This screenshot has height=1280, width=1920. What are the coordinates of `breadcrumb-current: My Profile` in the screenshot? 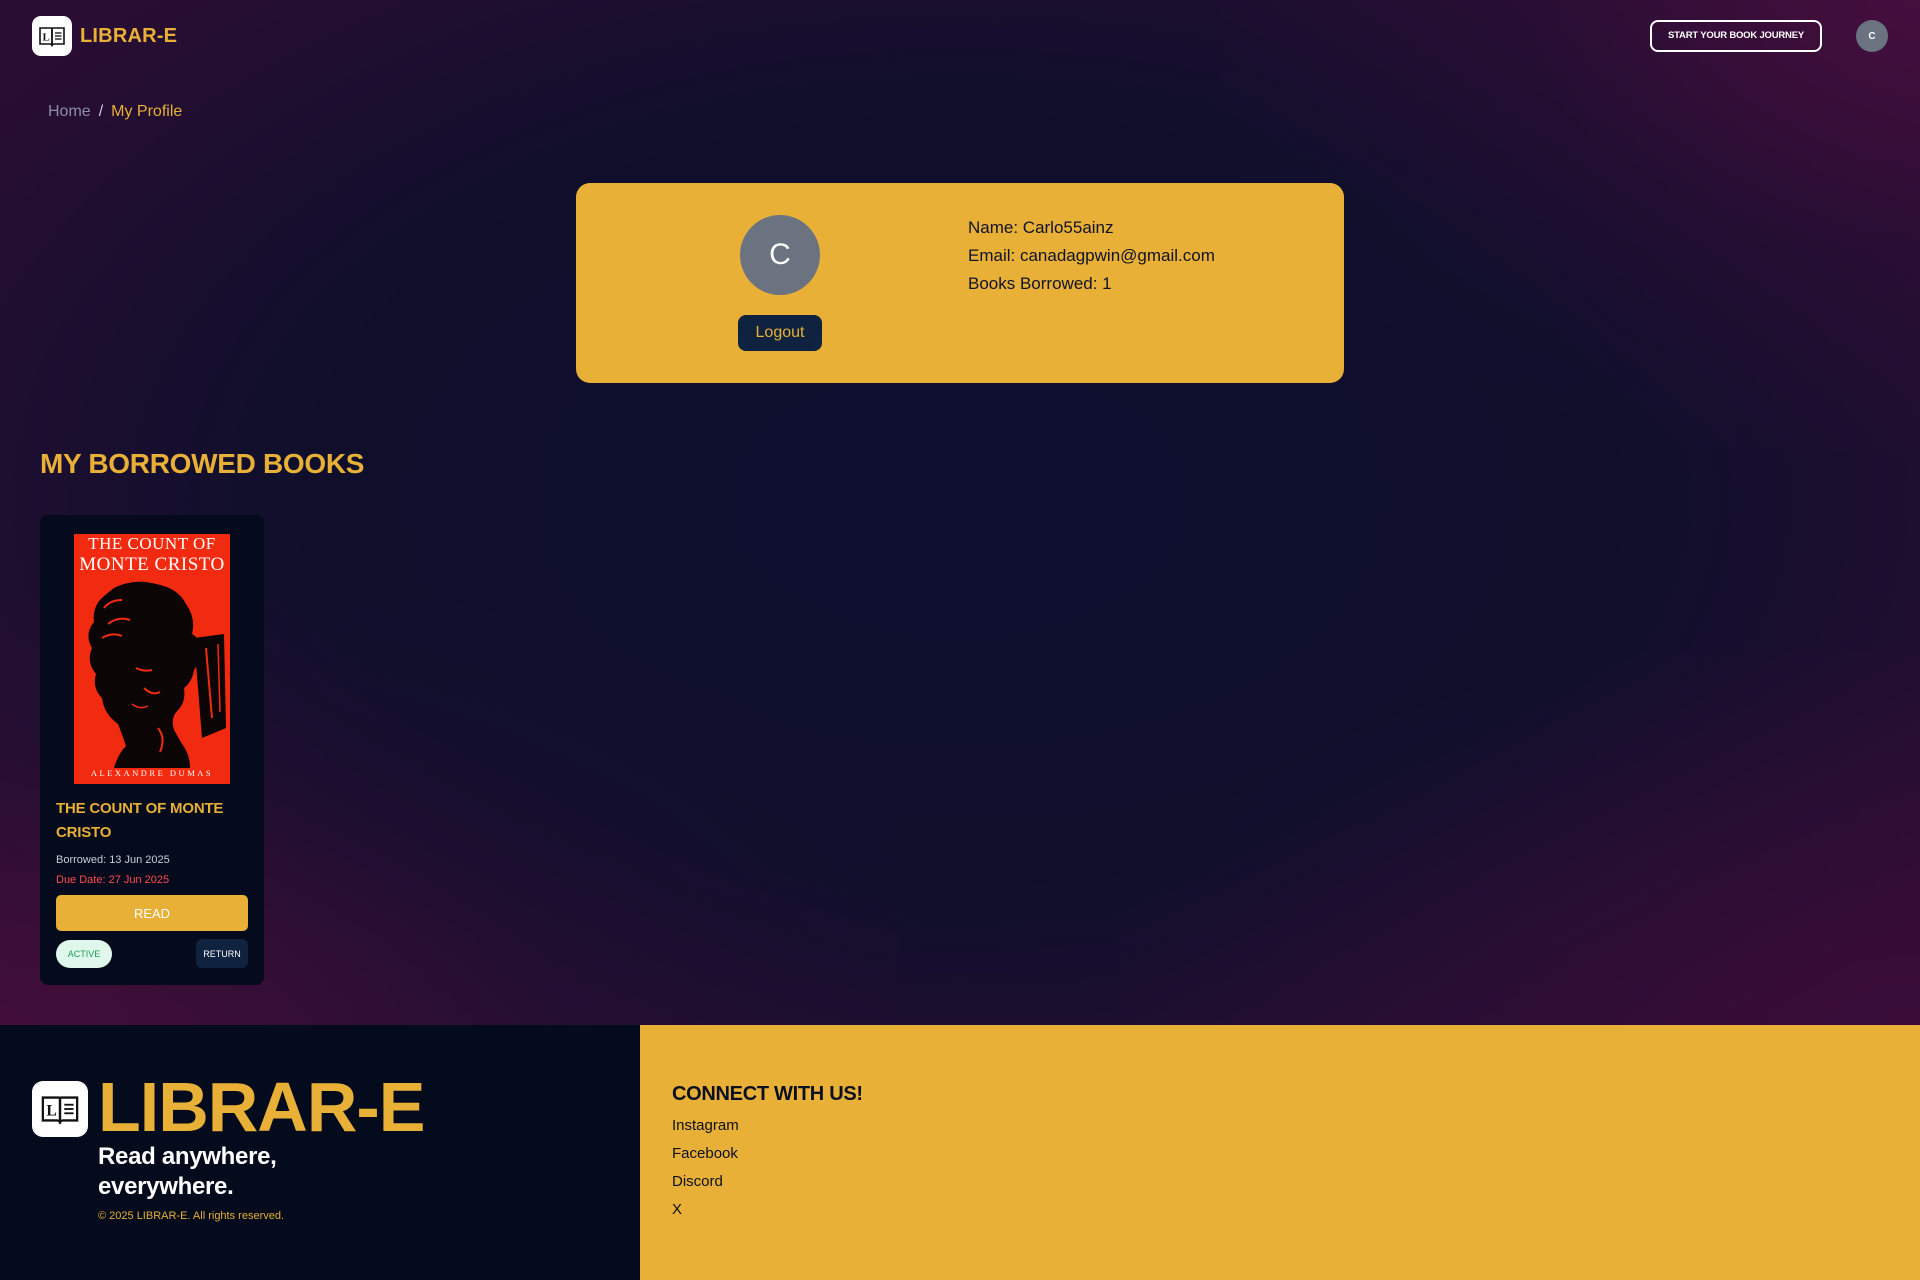 It's located at (147, 111).